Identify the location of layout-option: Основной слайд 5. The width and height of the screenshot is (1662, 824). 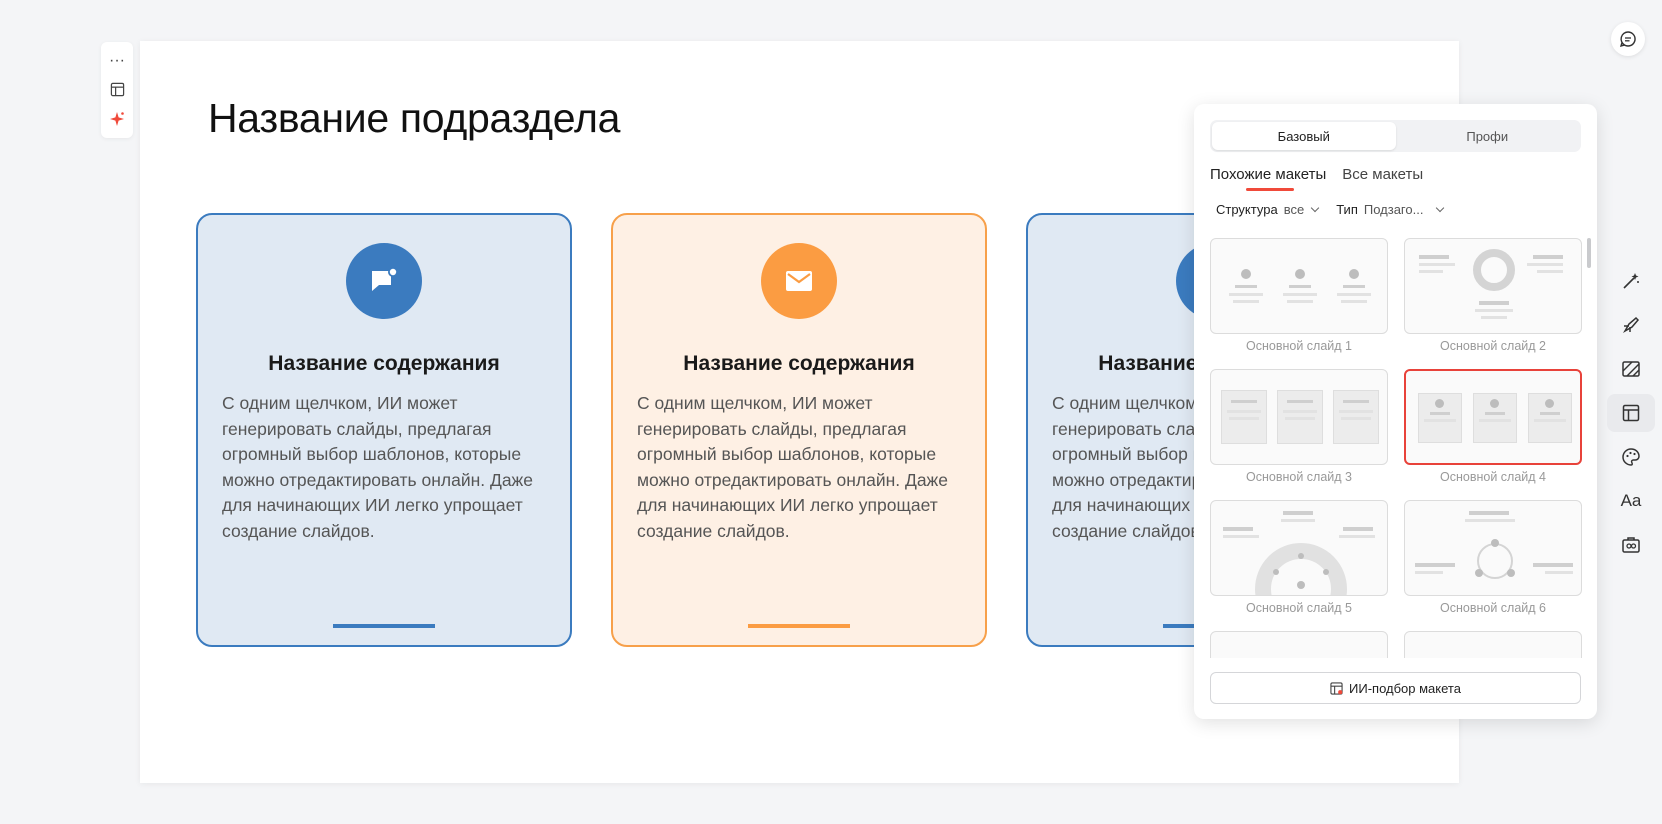
(1299, 557).